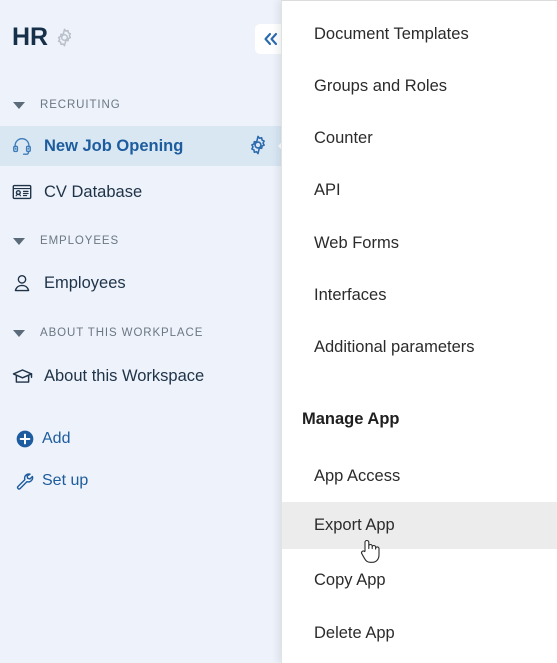 The width and height of the screenshot is (557, 663). I want to click on menu-item-label: Delete App, so click(354, 633).